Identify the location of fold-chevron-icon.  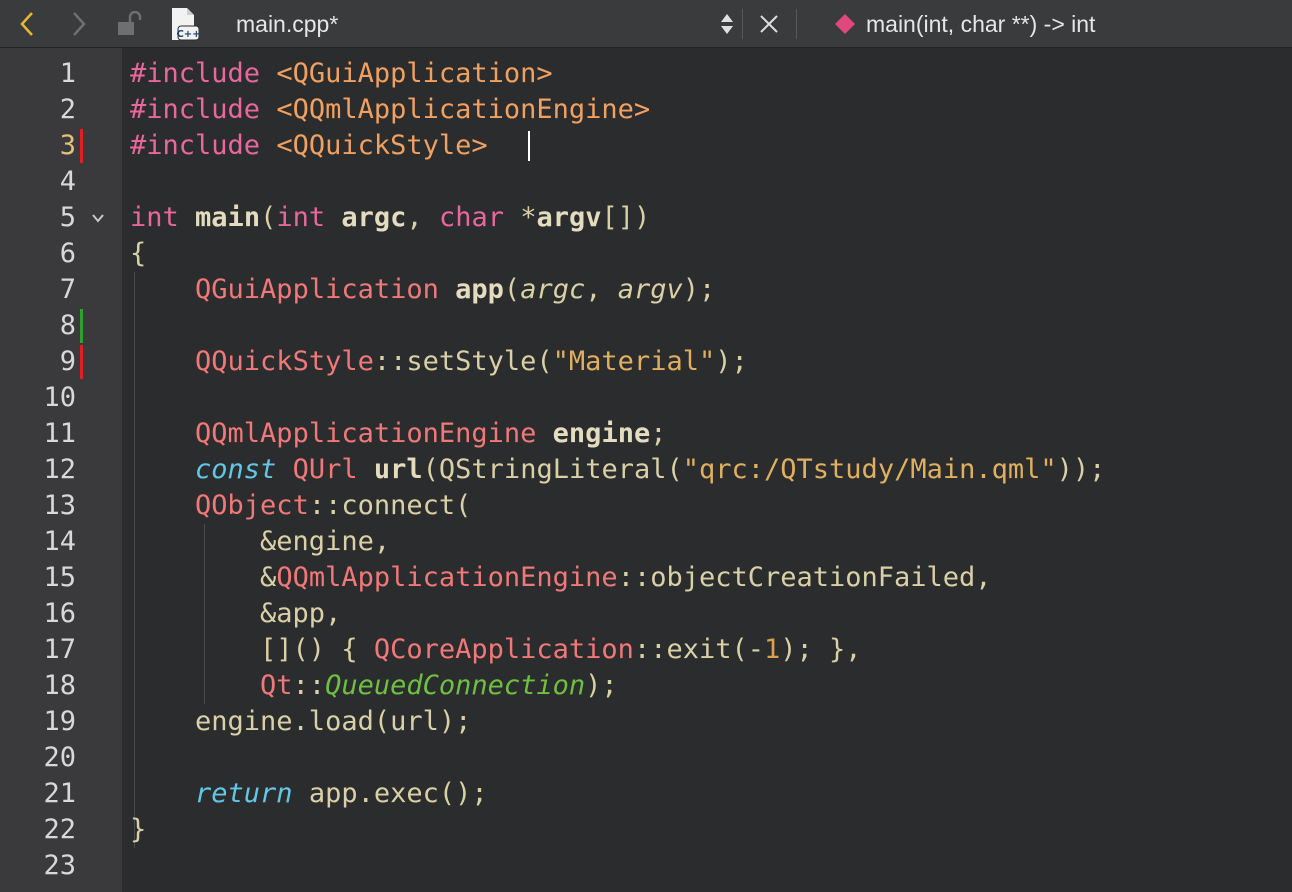
(98, 218).